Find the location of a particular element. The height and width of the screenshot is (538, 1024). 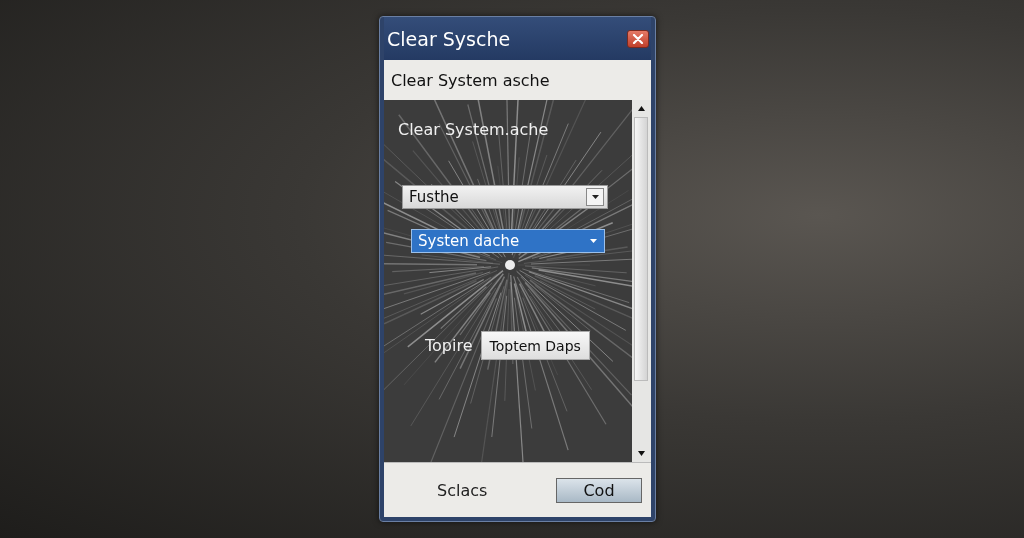

footer-label: Sclacs is located at coordinates (462, 490).